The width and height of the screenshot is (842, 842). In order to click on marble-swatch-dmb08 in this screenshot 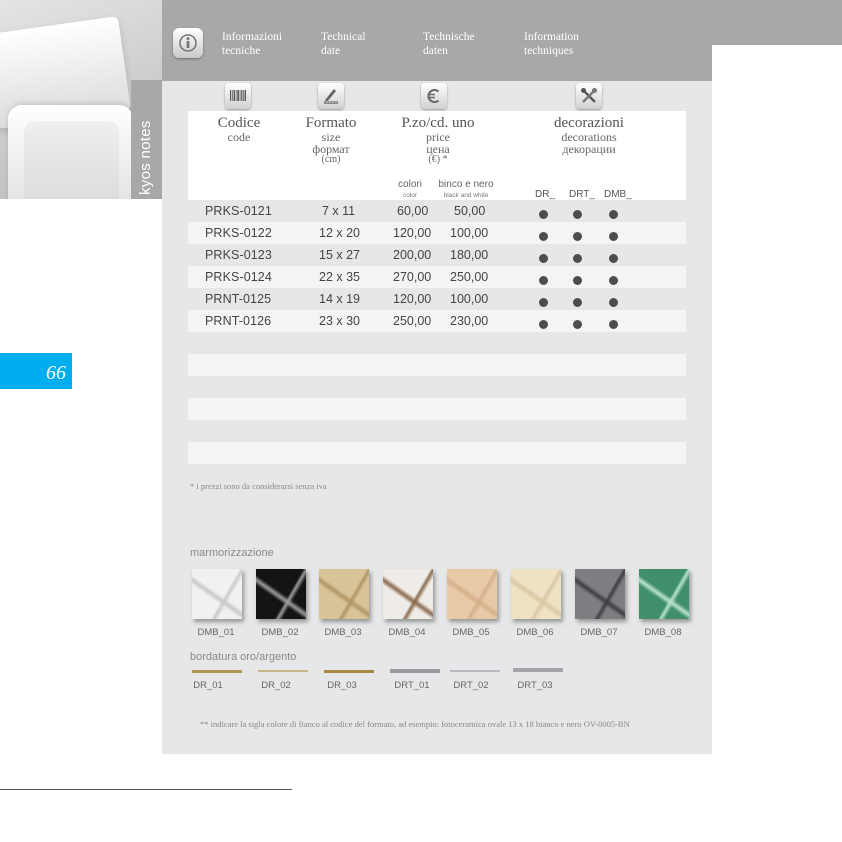, I will do `click(664, 594)`.